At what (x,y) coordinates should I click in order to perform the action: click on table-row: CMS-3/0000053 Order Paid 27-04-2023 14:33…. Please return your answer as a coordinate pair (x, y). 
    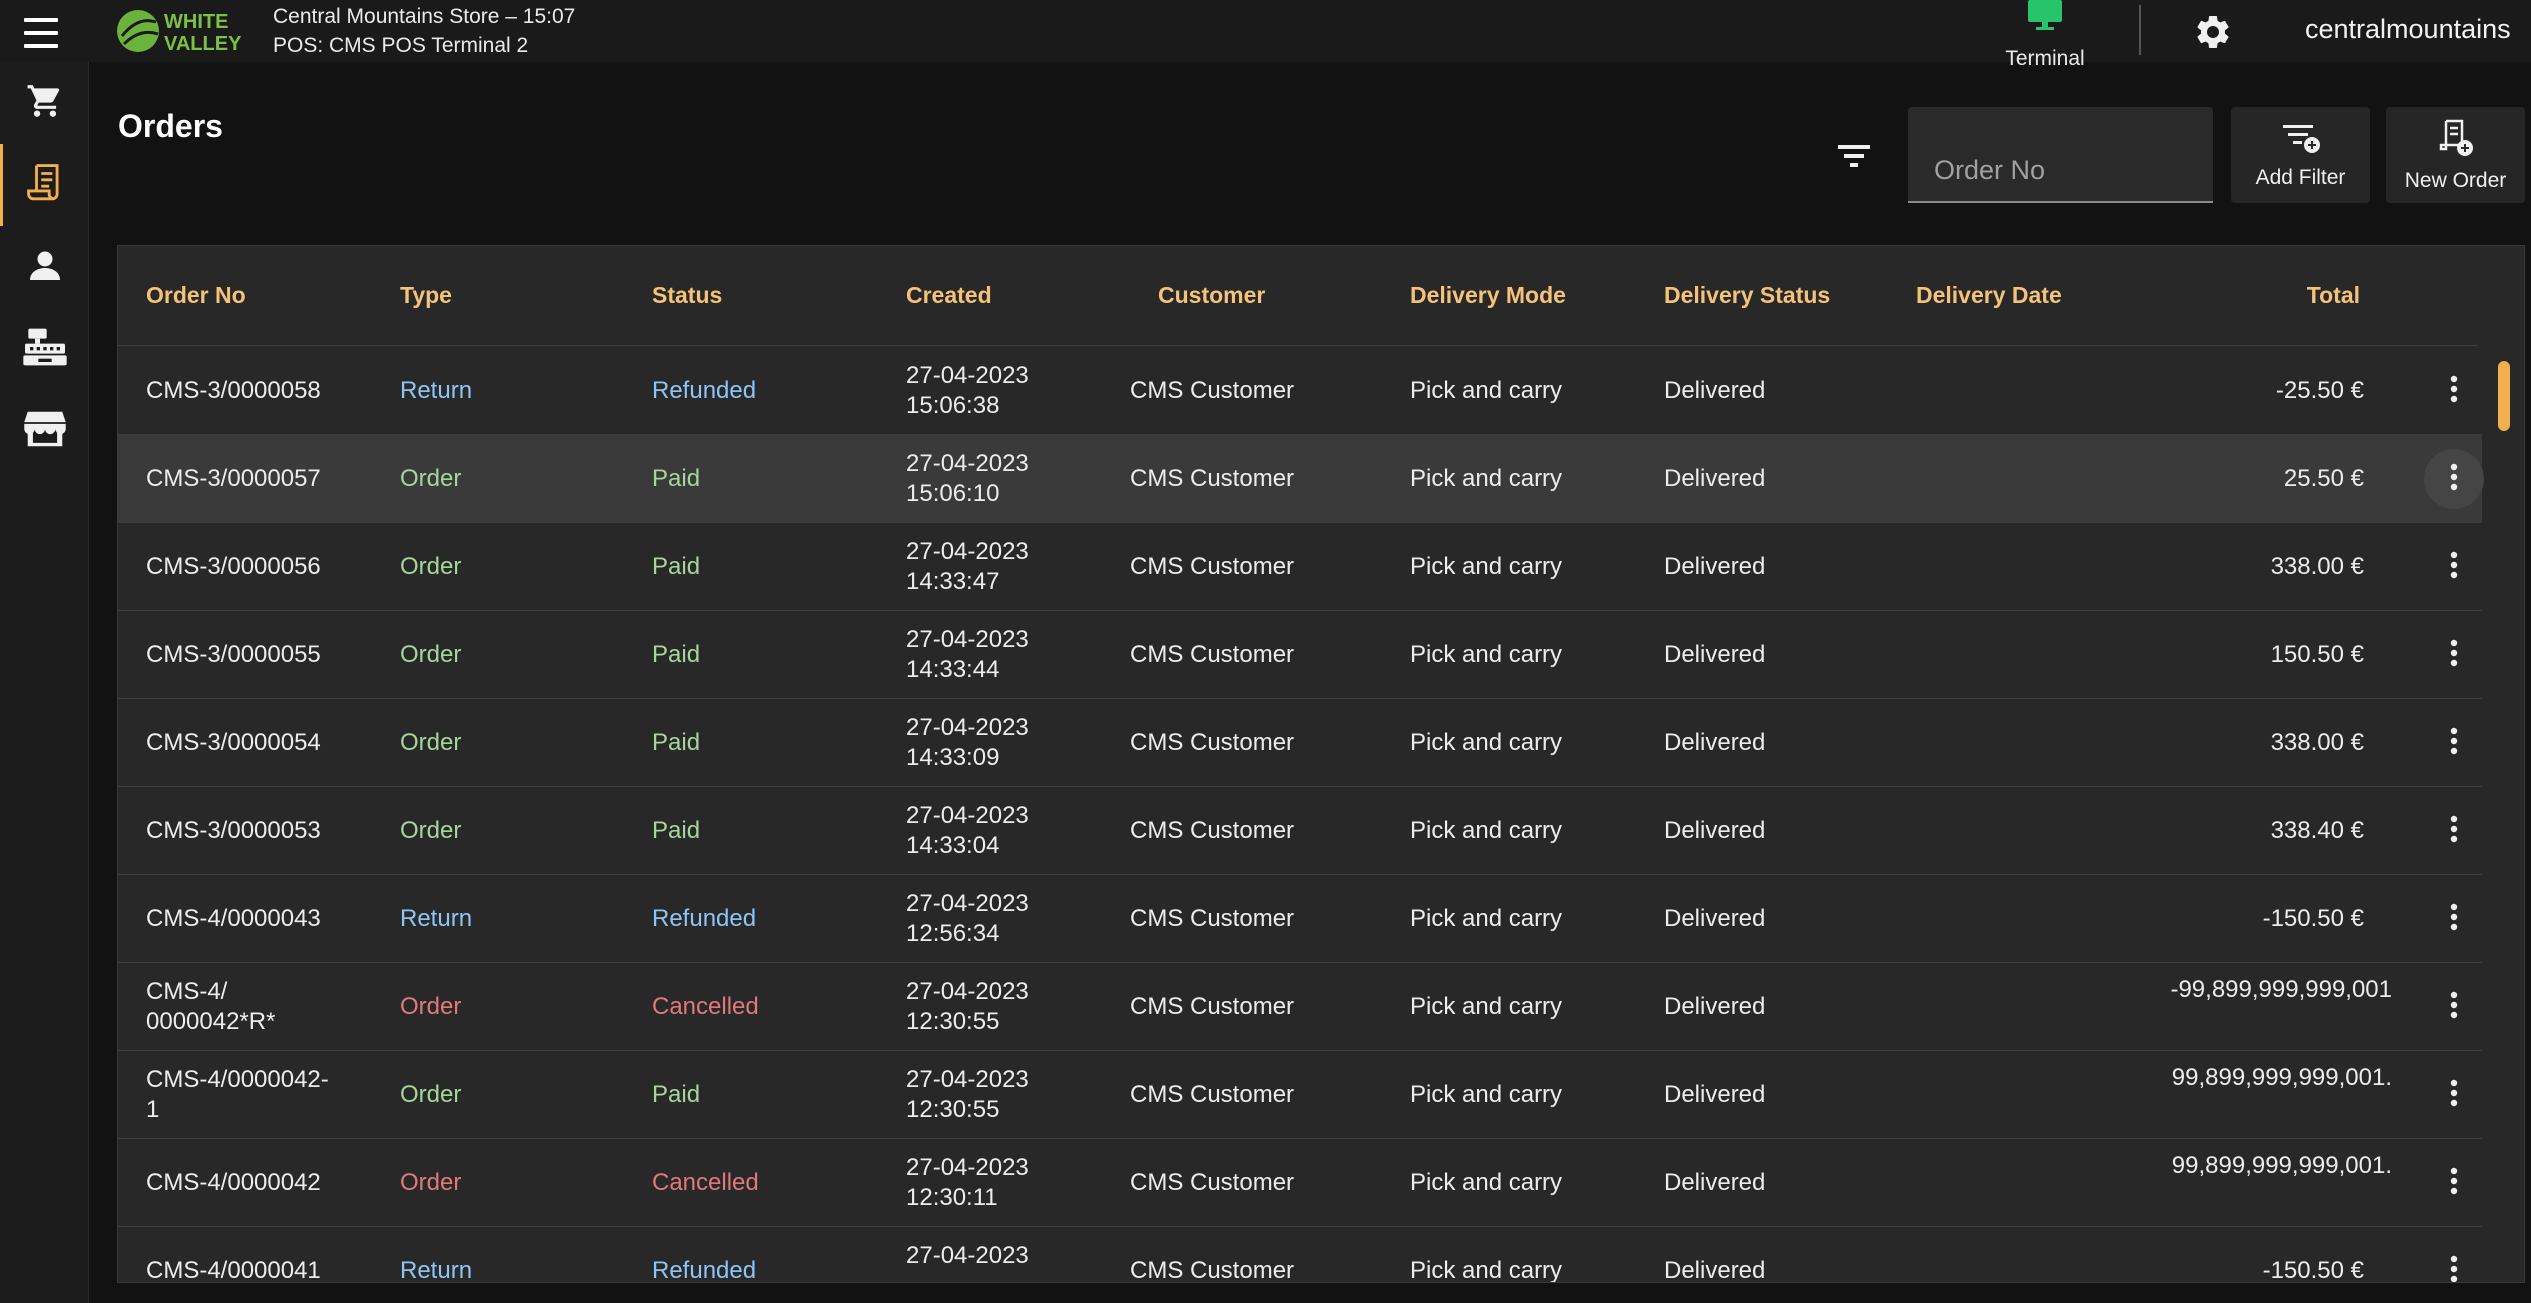
    Looking at the image, I should click on (1300, 831).